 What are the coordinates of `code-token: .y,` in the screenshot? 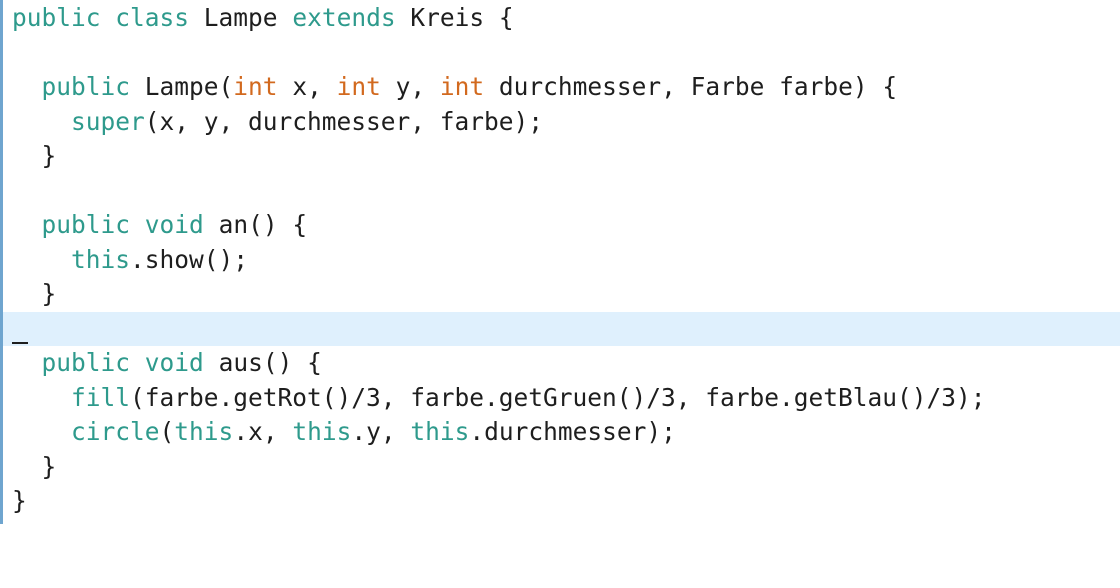 It's located at (381, 431).